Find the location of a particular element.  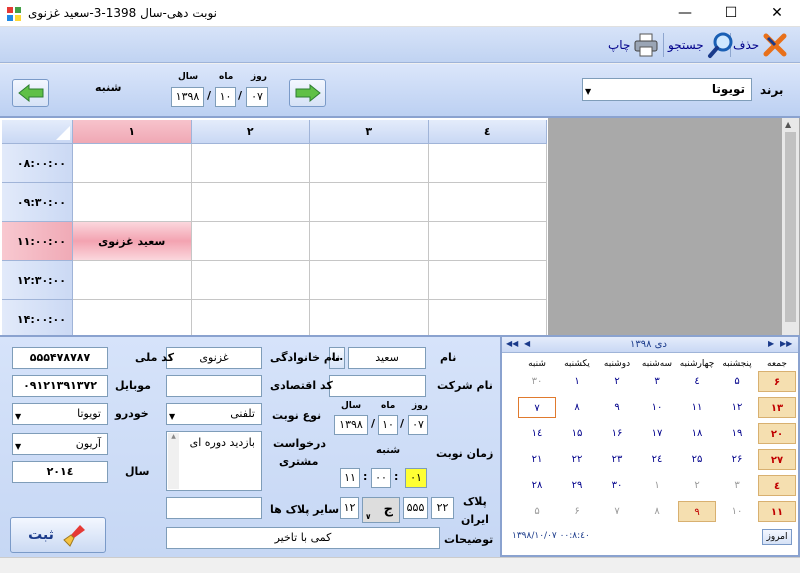

close-button: ✕ is located at coordinates (777, 13).